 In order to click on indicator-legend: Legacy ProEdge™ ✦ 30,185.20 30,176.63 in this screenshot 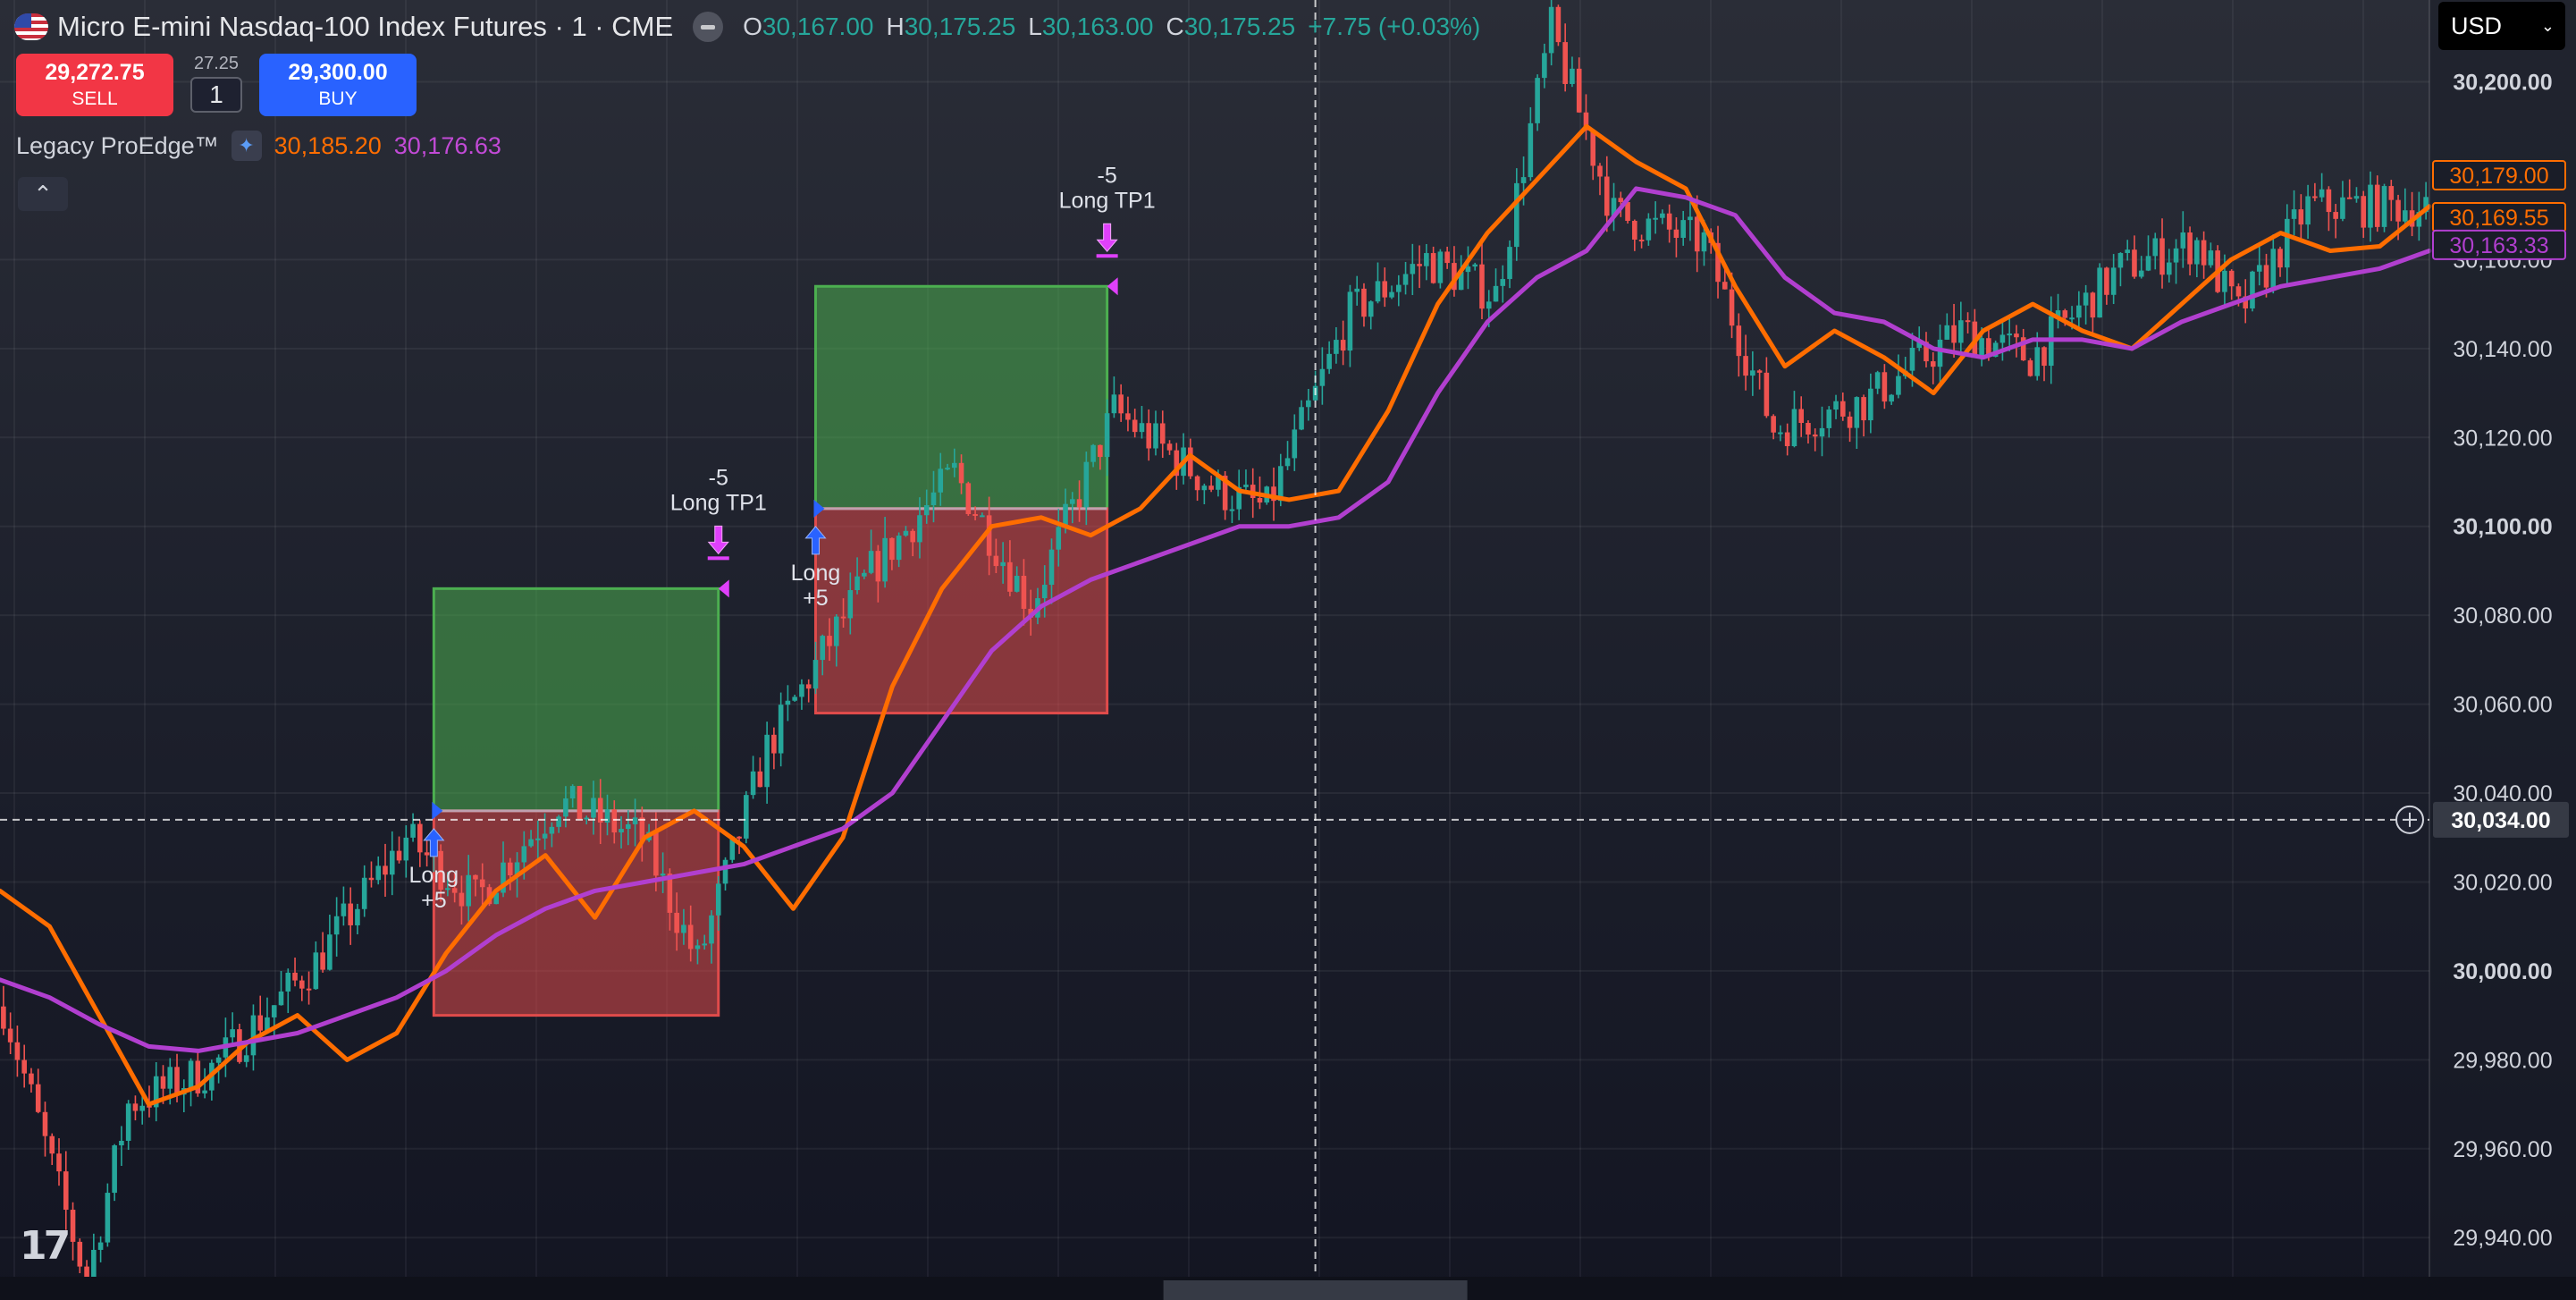, I will do `click(259, 146)`.